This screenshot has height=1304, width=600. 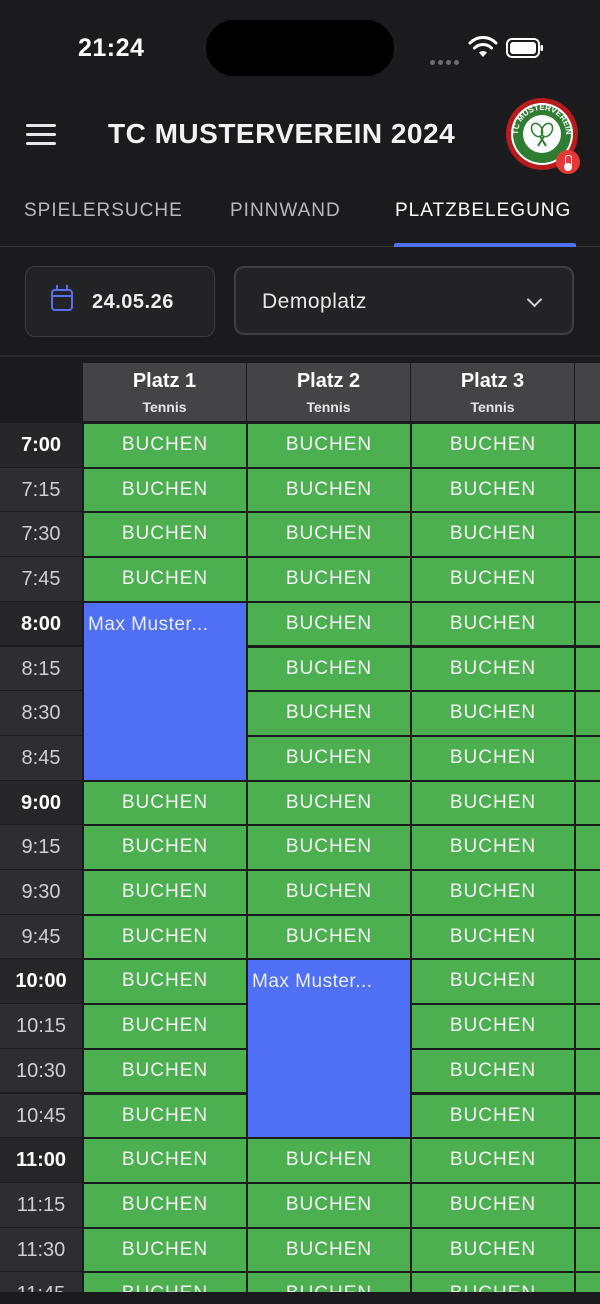 What do you see at coordinates (483, 211) in the screenshot?
I see `tab-platzbelegung: PLATZBELEGUNG` at bounding box center [483, 211].